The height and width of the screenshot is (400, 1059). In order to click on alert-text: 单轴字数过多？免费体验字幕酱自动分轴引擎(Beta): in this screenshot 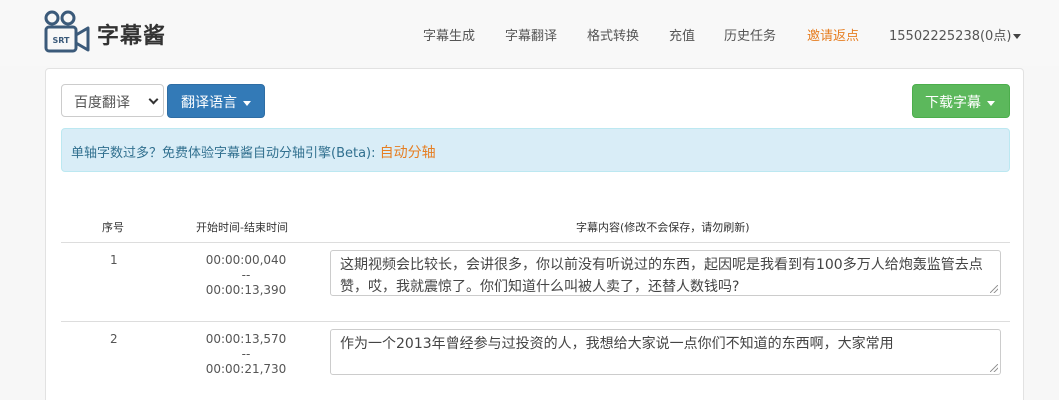, I will do `click(225, 153)`.